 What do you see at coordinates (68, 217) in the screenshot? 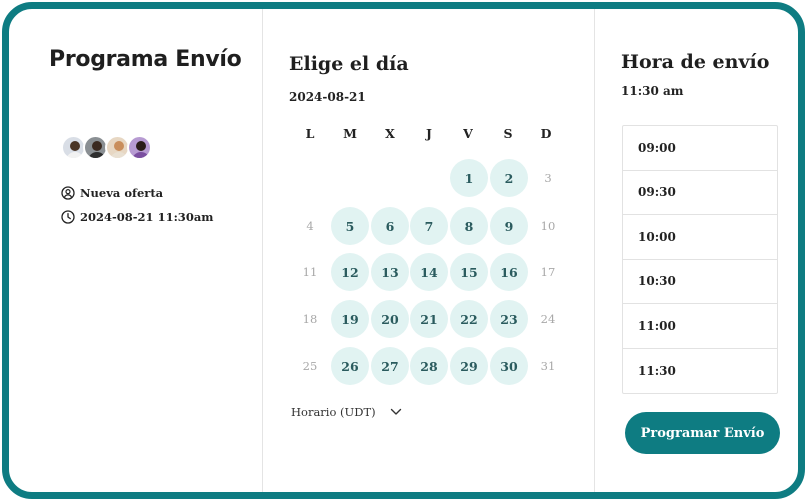
I see `clock-icon` at bounding box center [68, 217].